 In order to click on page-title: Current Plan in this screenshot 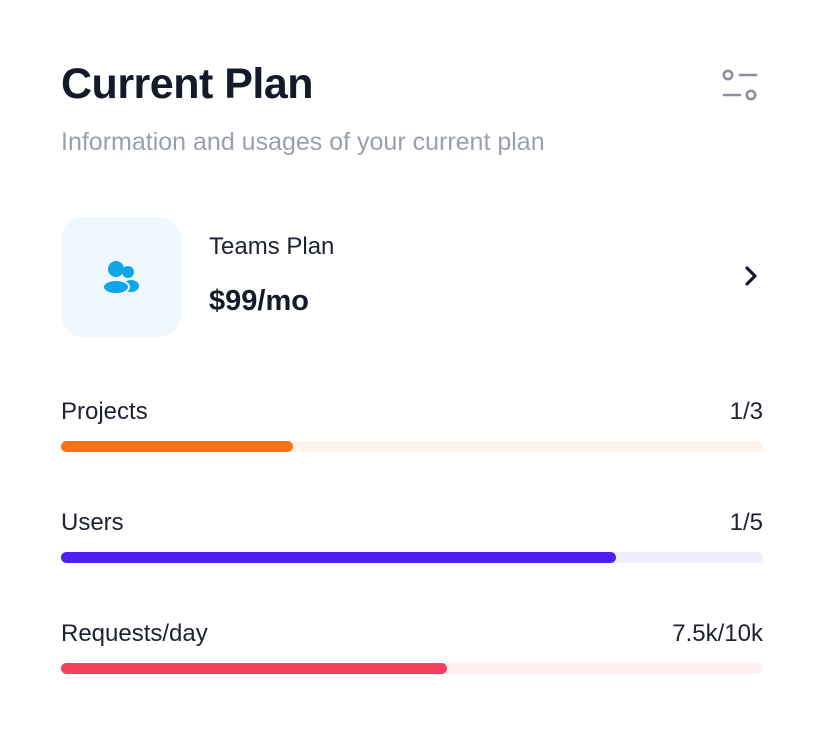, I will do `click(187, 84)`.